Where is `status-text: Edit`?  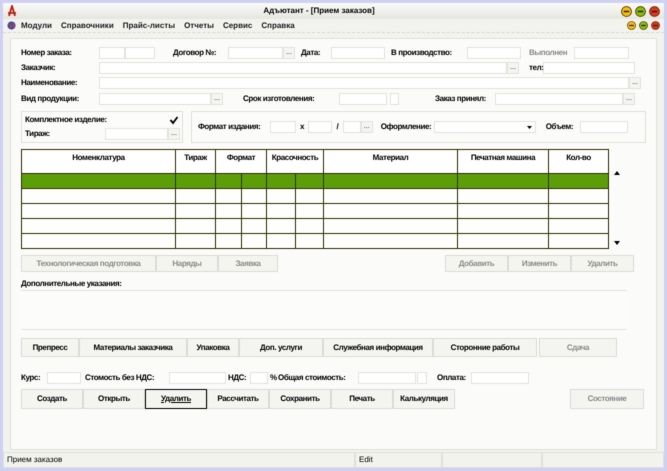 status-text: Edit is located at coordinates (398, 460).